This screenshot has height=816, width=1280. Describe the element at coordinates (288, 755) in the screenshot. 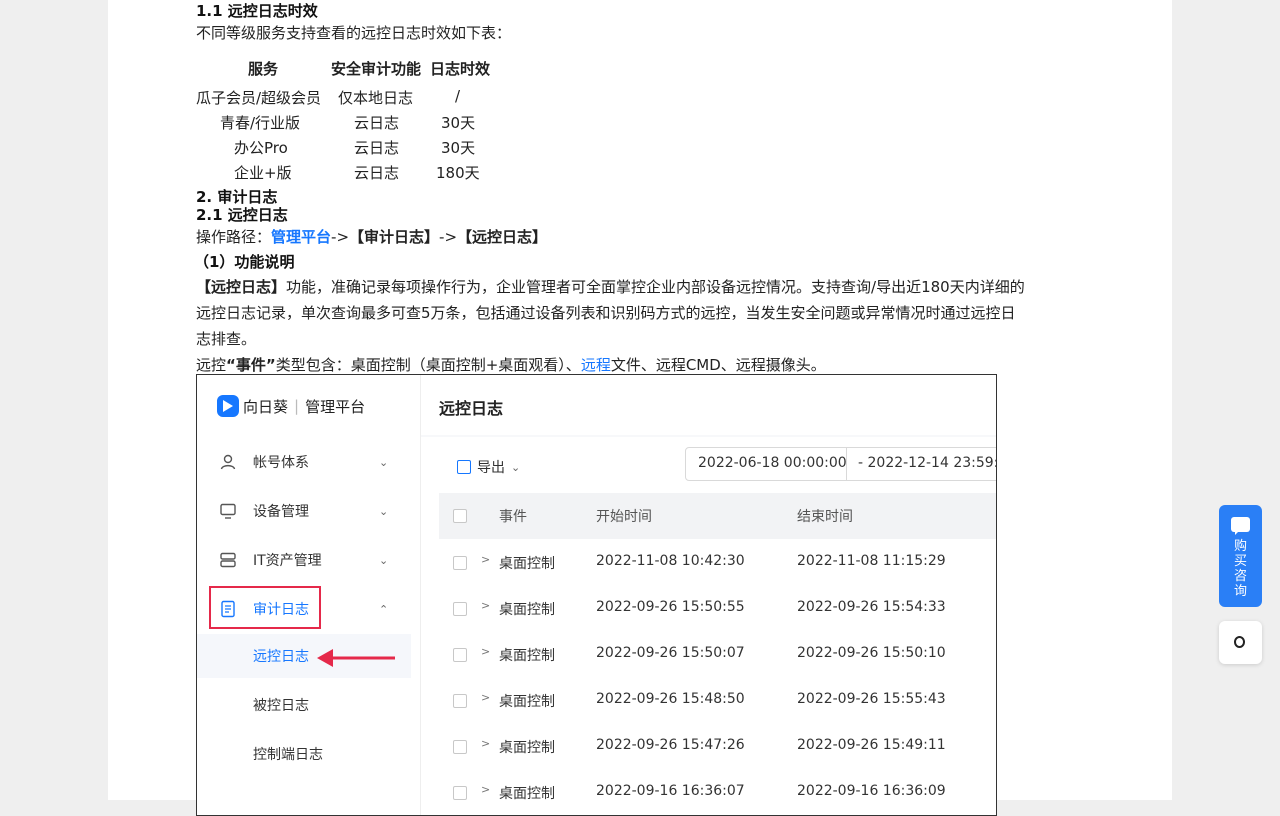

I see `subnav-label: 控制端日志` at that location.